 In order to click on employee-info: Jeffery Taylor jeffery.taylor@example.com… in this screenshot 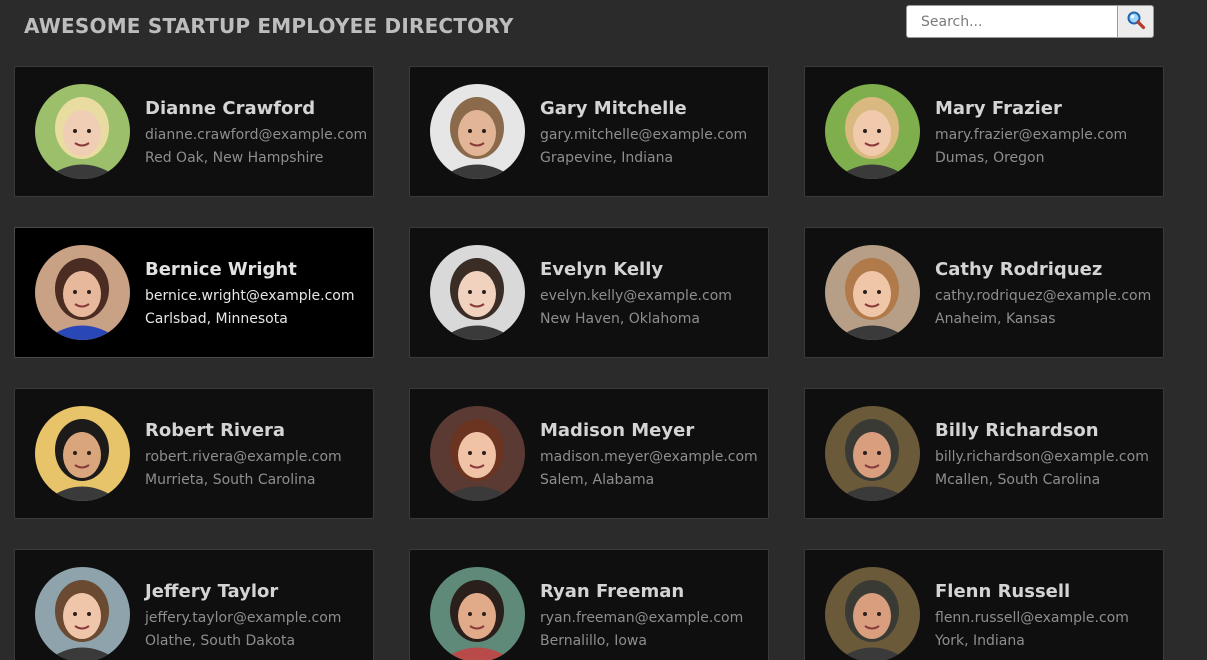, I will do `click(243, 615)`.